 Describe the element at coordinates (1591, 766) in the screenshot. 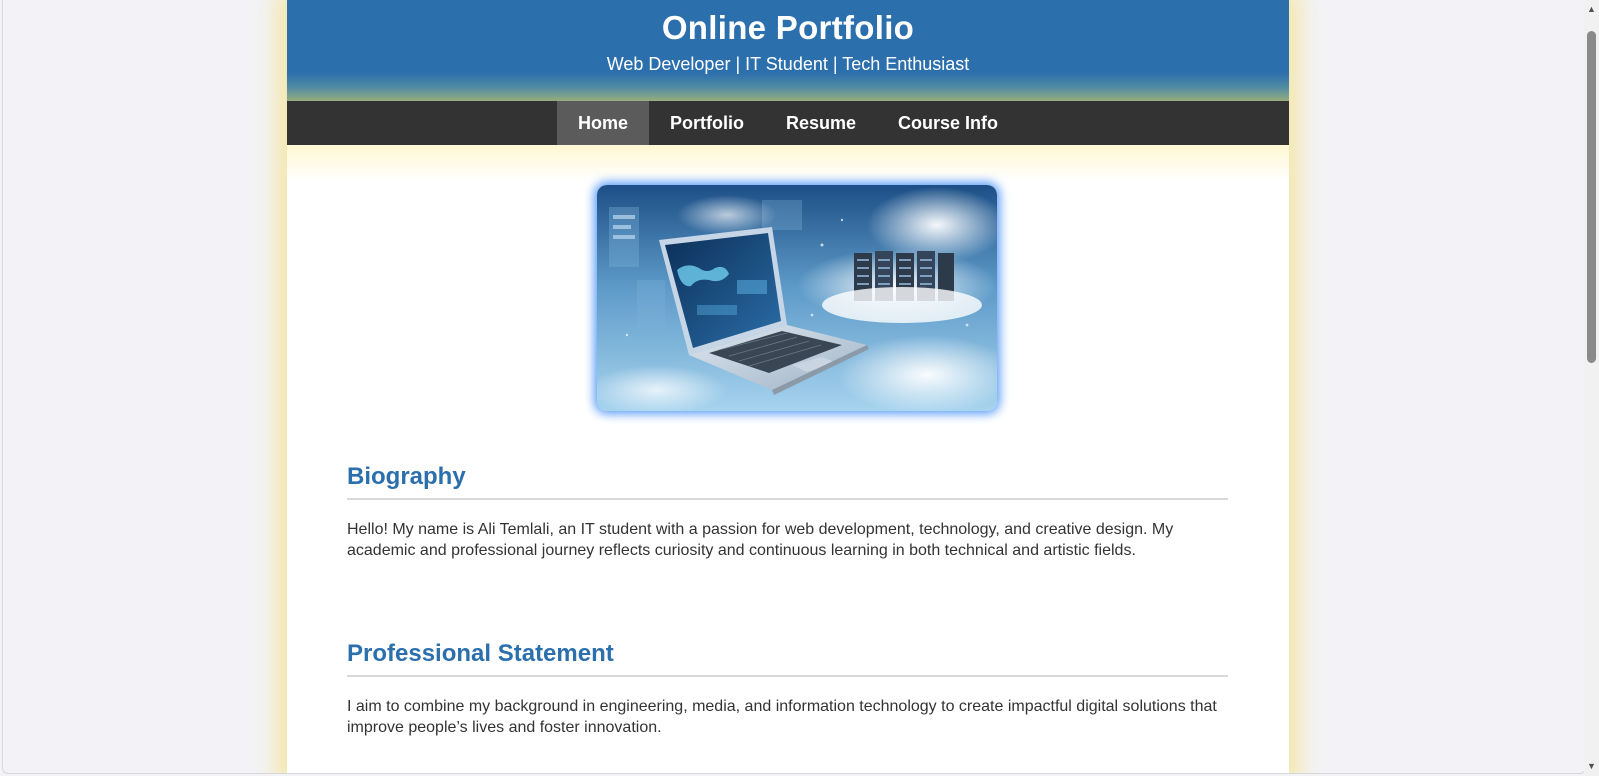

I see `scroll-down-arrow-icon: ▼` at that location.